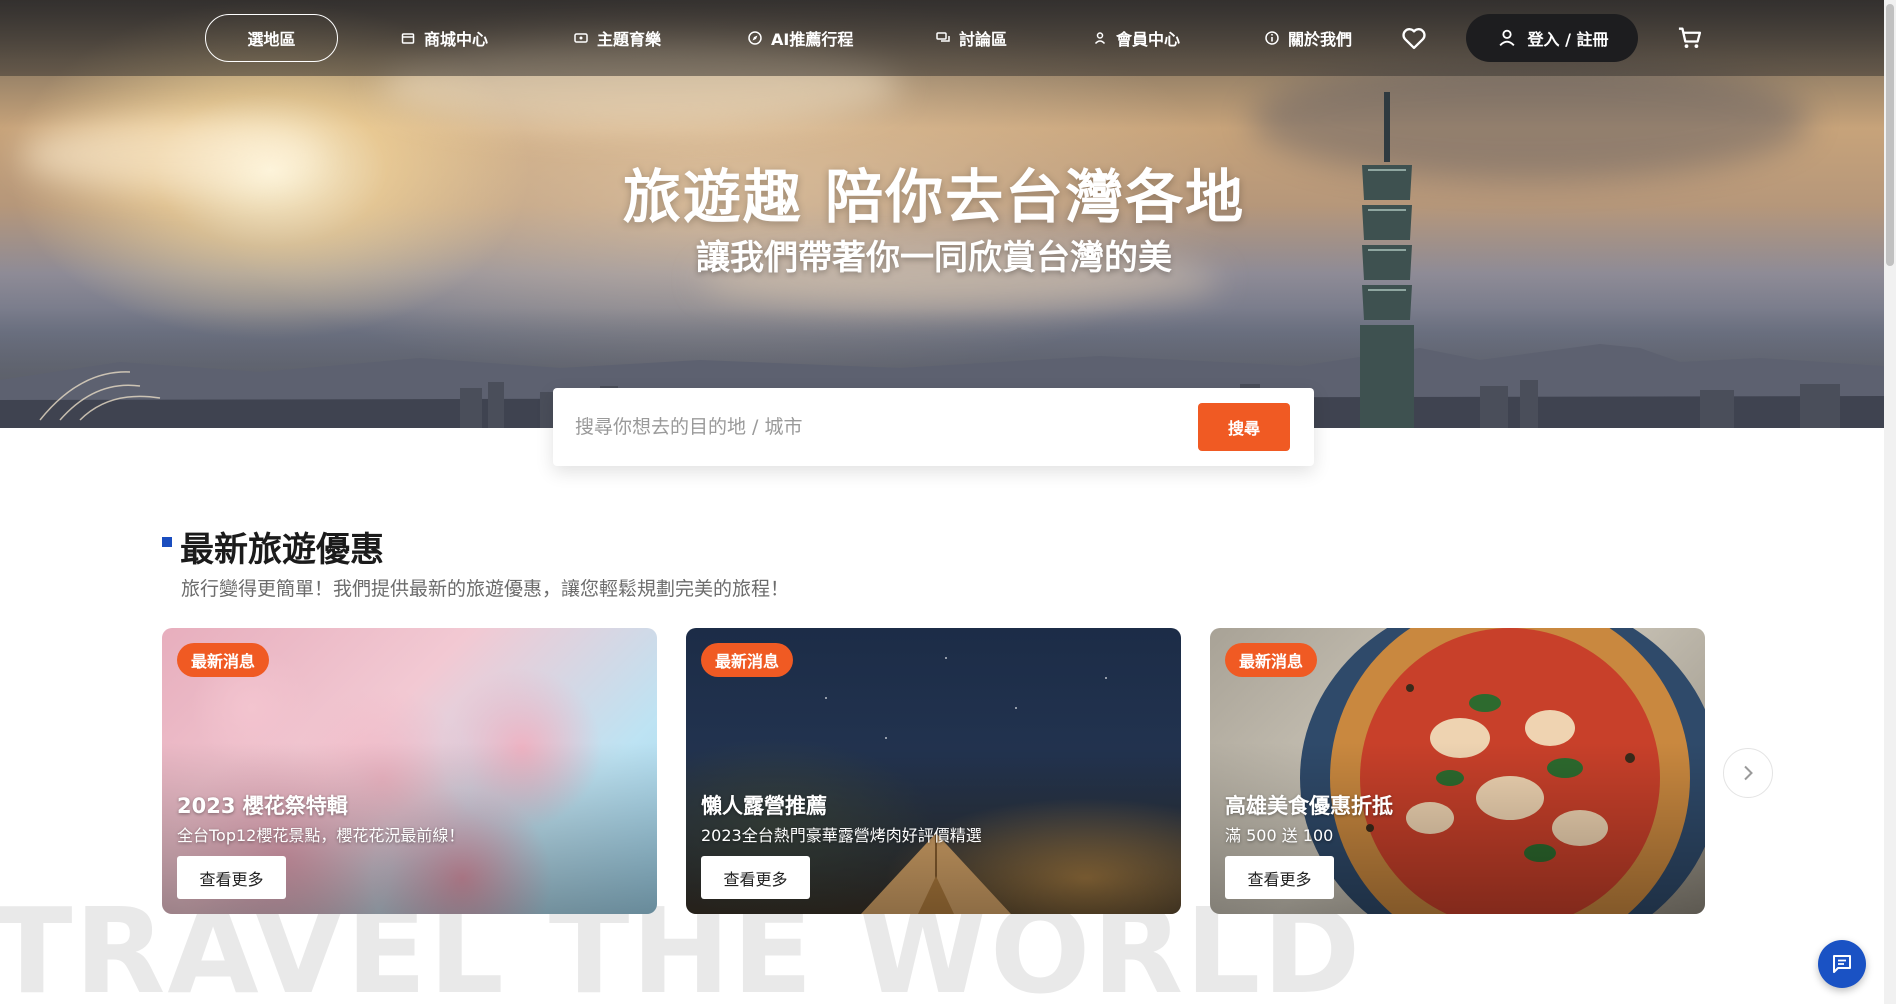 This screenshot has height=1004, width=1896. I want to click on nav-item-member: 會員中心, so click(1136, 38).